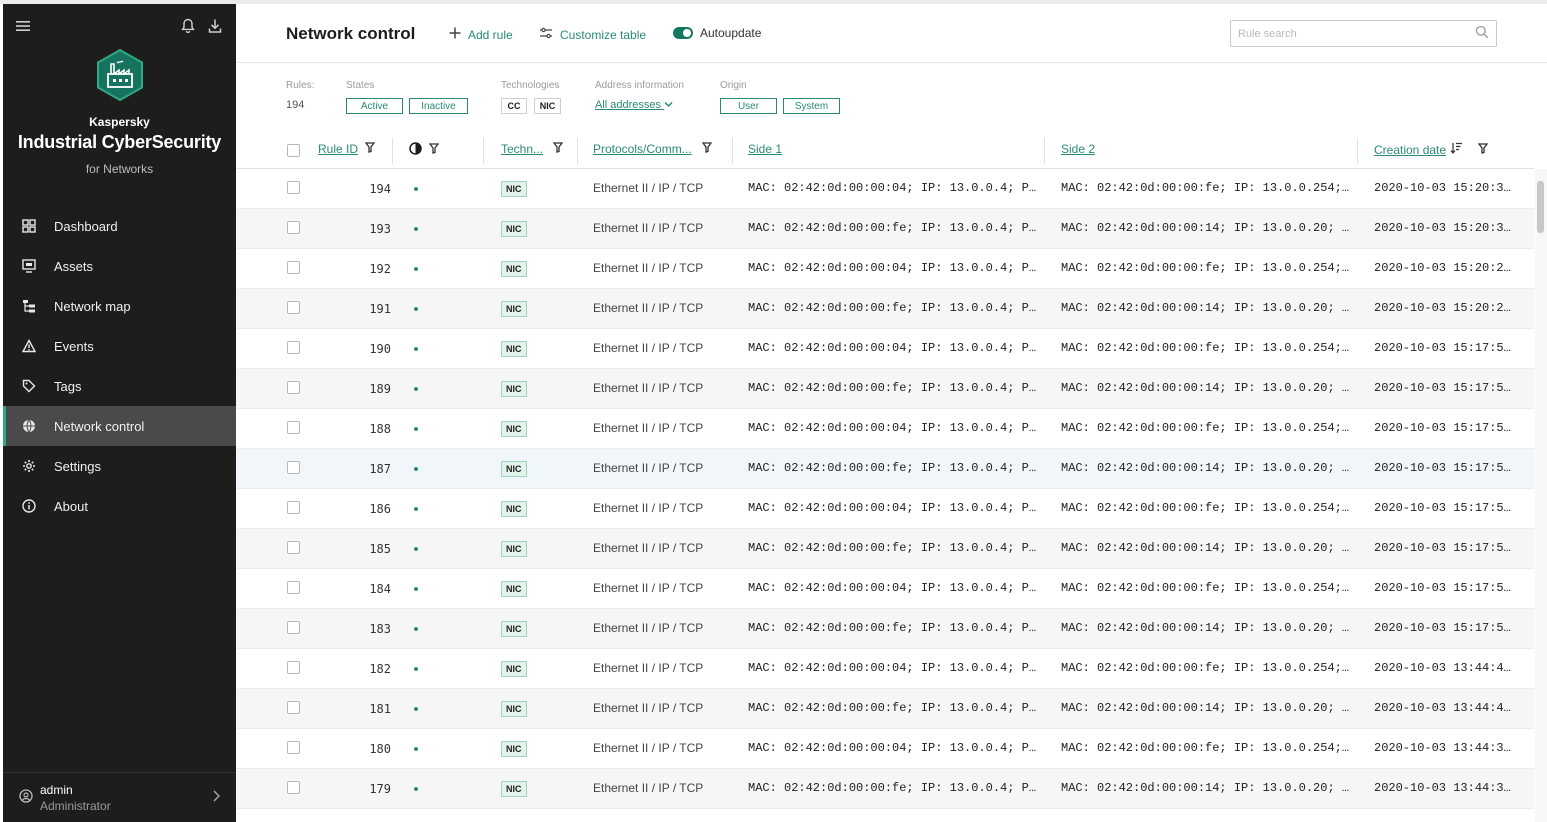 This screenshot has width=1547, height=822. I want to click on rule-id-cell: 182, so click(380, 669).